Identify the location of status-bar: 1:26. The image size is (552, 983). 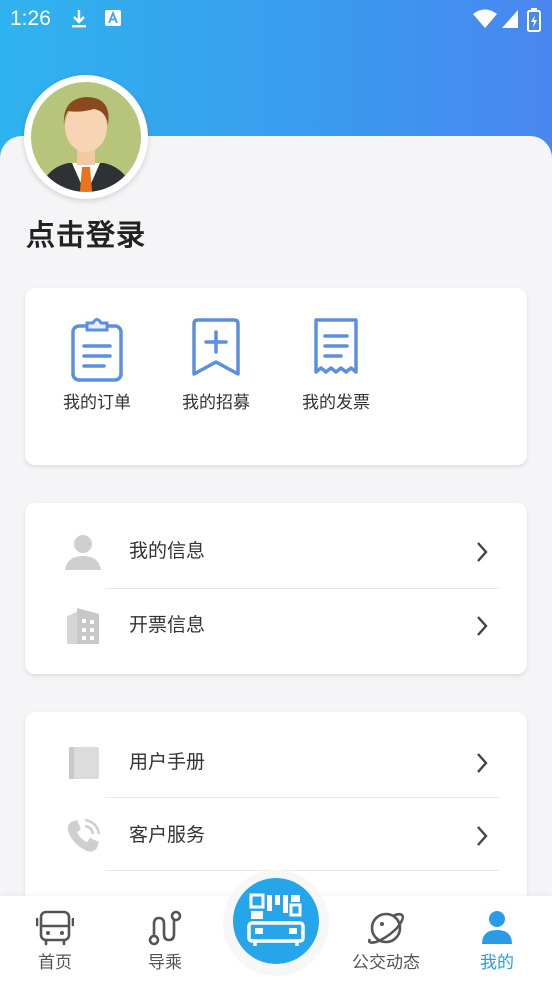
(276, 20).